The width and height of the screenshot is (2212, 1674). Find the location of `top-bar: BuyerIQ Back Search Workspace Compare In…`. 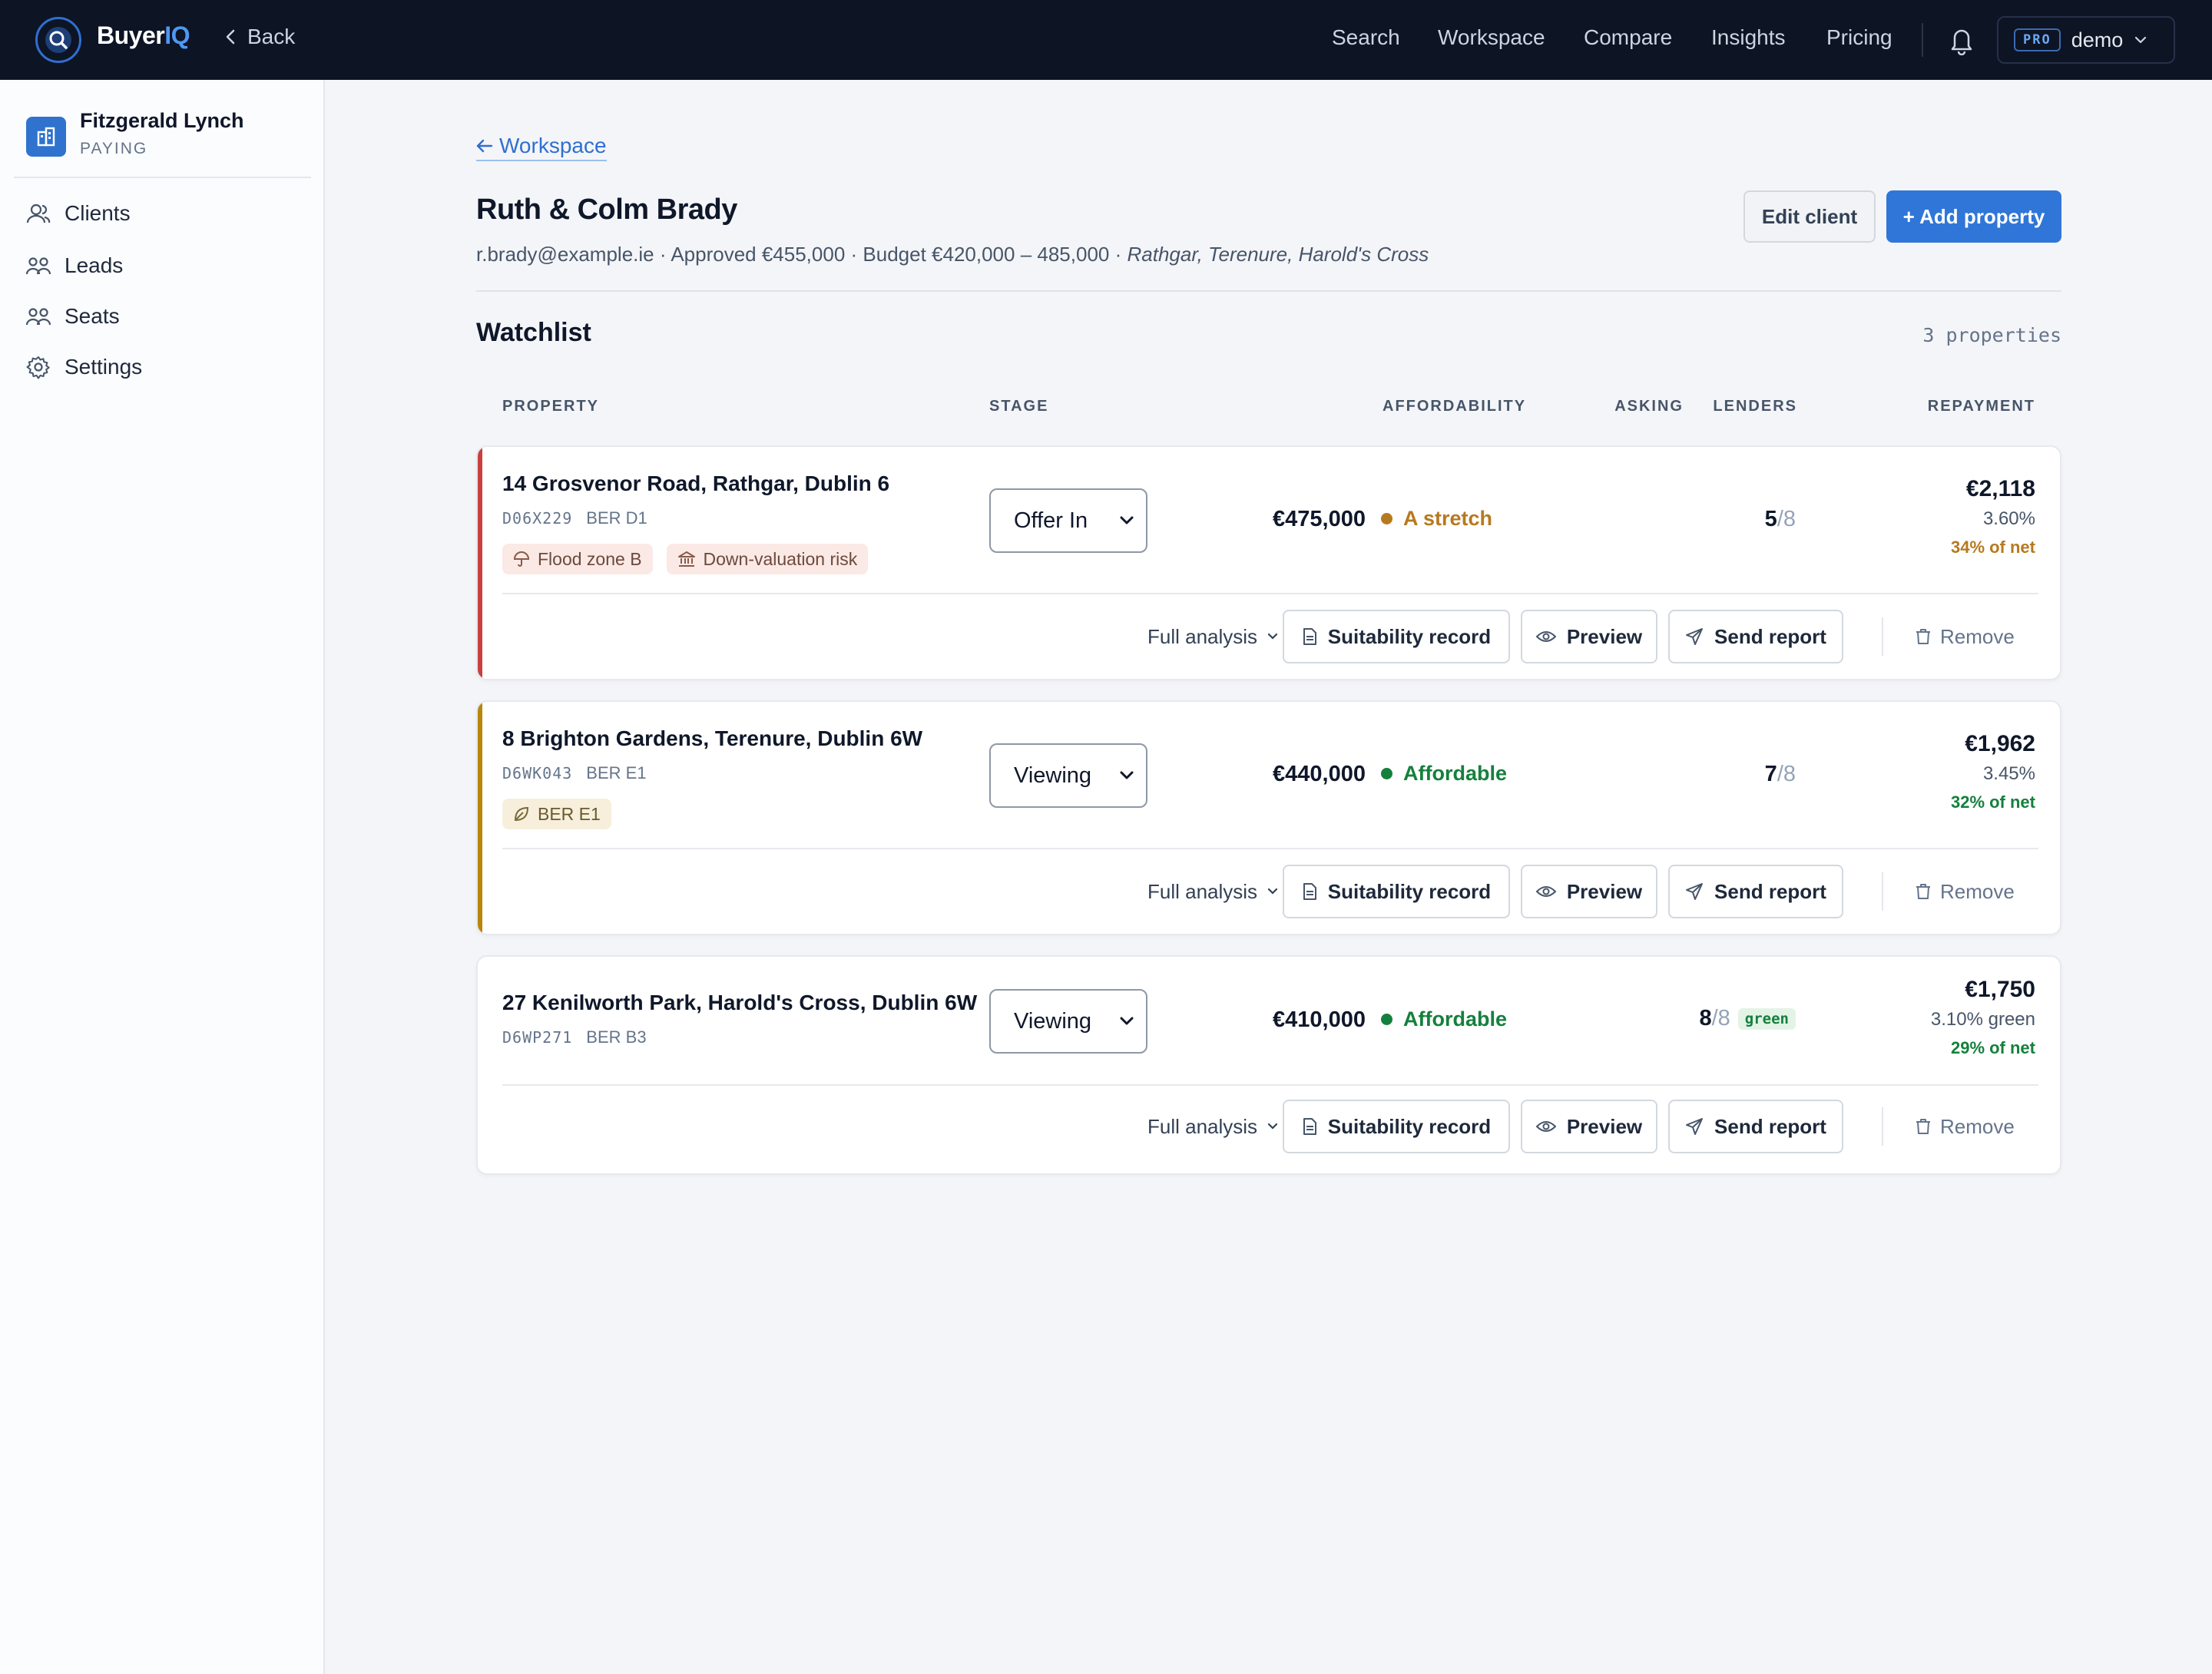

top-bar: BuyerIQ Back Search Workspace Compare In… is located at coordinates (1106, 40).